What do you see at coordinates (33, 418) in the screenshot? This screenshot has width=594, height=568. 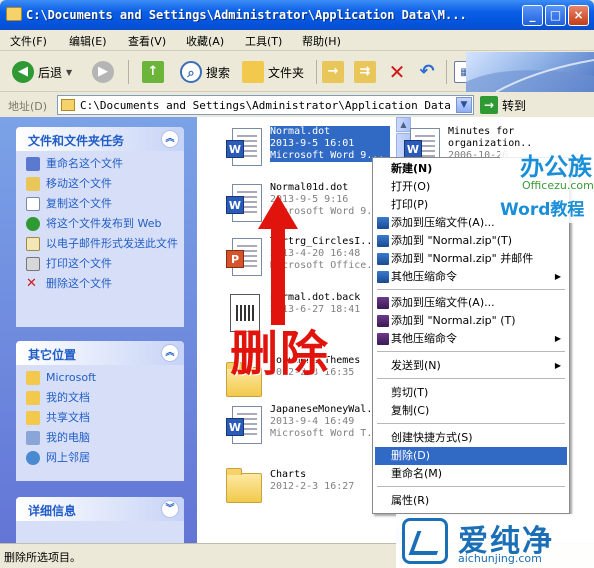 I see `shared-folder-icon` at bounding box center [33, 418].